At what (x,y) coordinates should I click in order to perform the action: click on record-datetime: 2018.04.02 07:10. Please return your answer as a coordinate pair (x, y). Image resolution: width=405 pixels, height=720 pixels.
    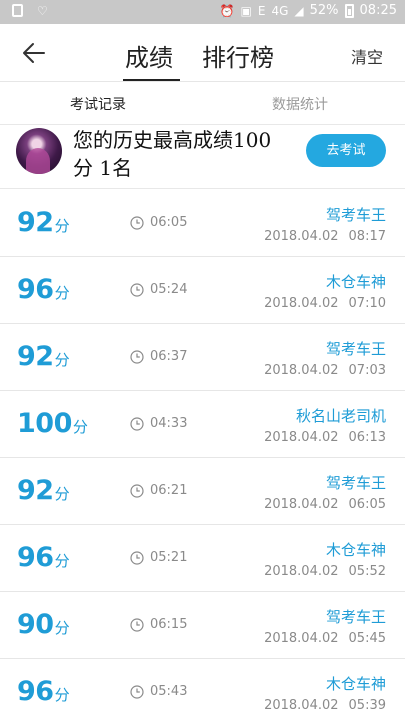
    Looking at the image, I should click on (325, 303).